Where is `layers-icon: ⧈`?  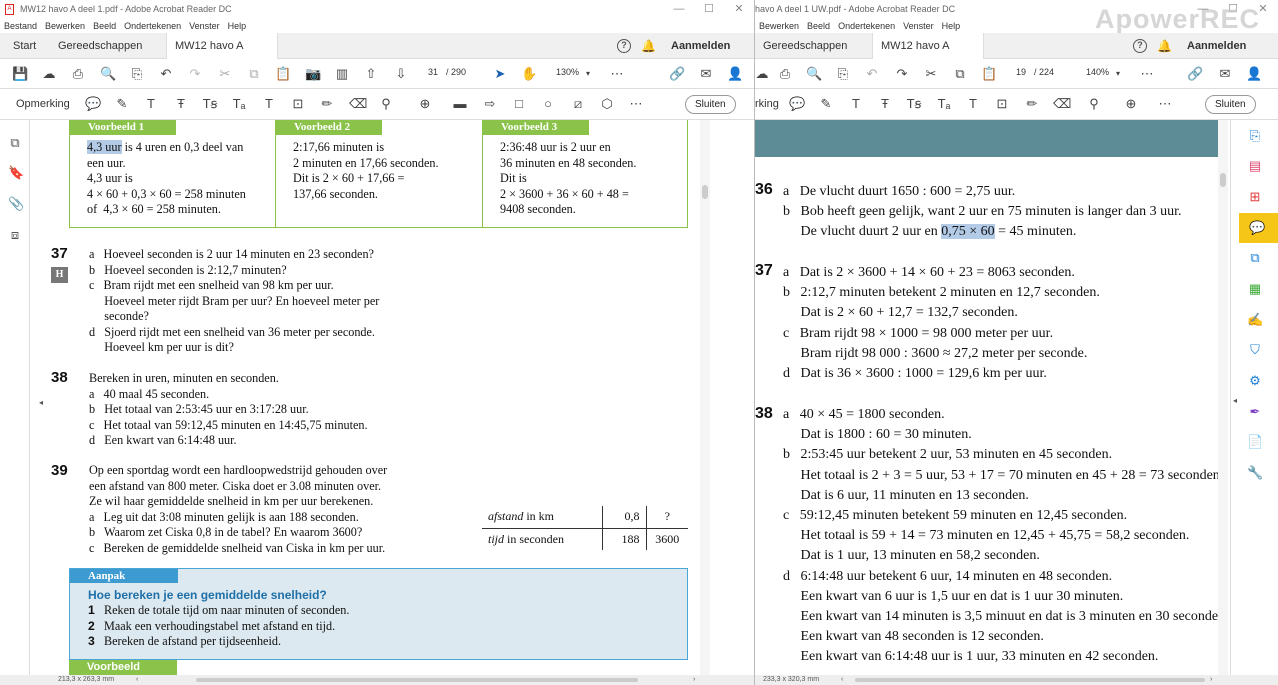
layers-icon: ⧈ is located at coordinates (15, 235).